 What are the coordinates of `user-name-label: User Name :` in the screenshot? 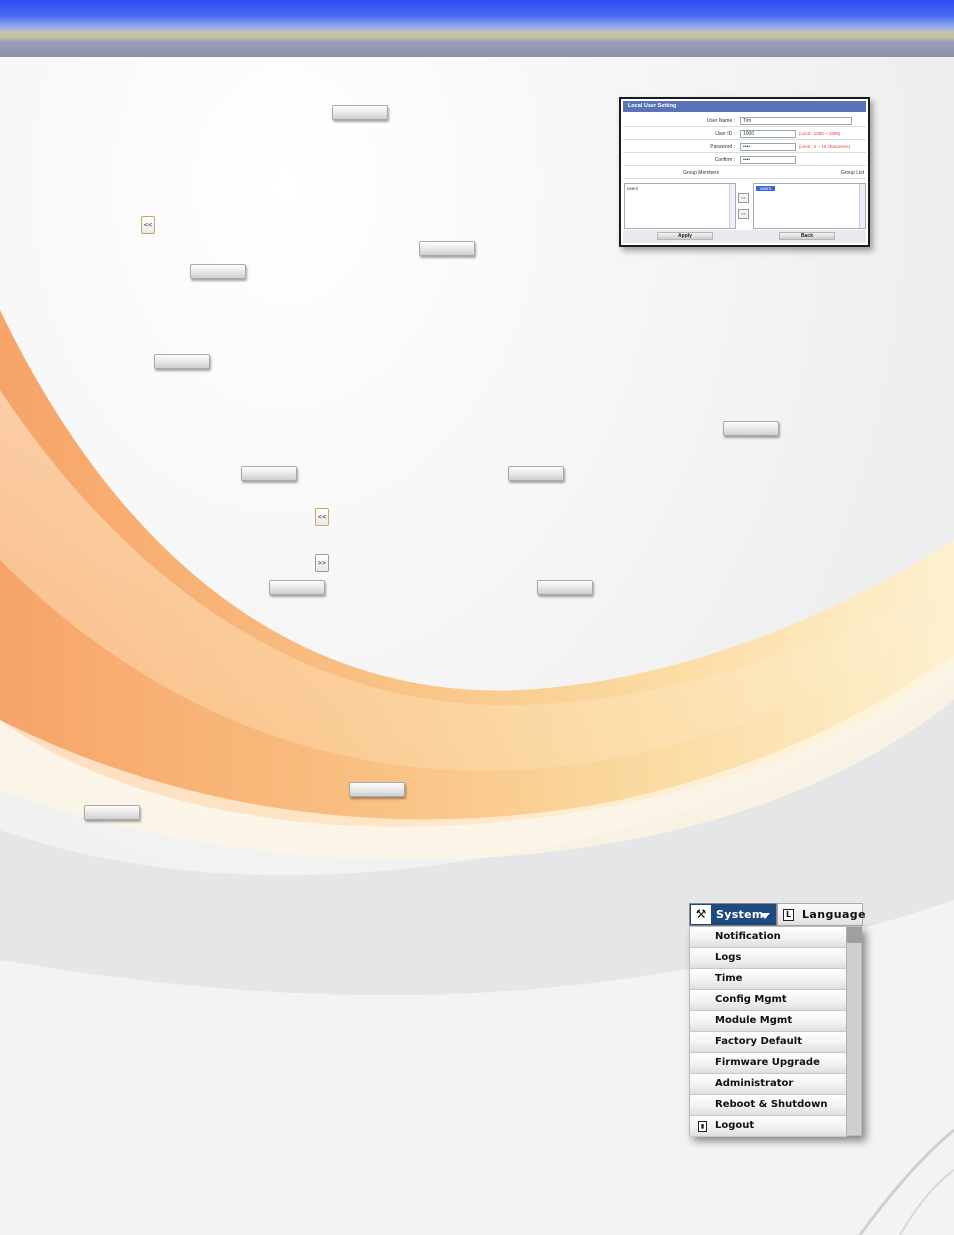 It's located at (720, 121).